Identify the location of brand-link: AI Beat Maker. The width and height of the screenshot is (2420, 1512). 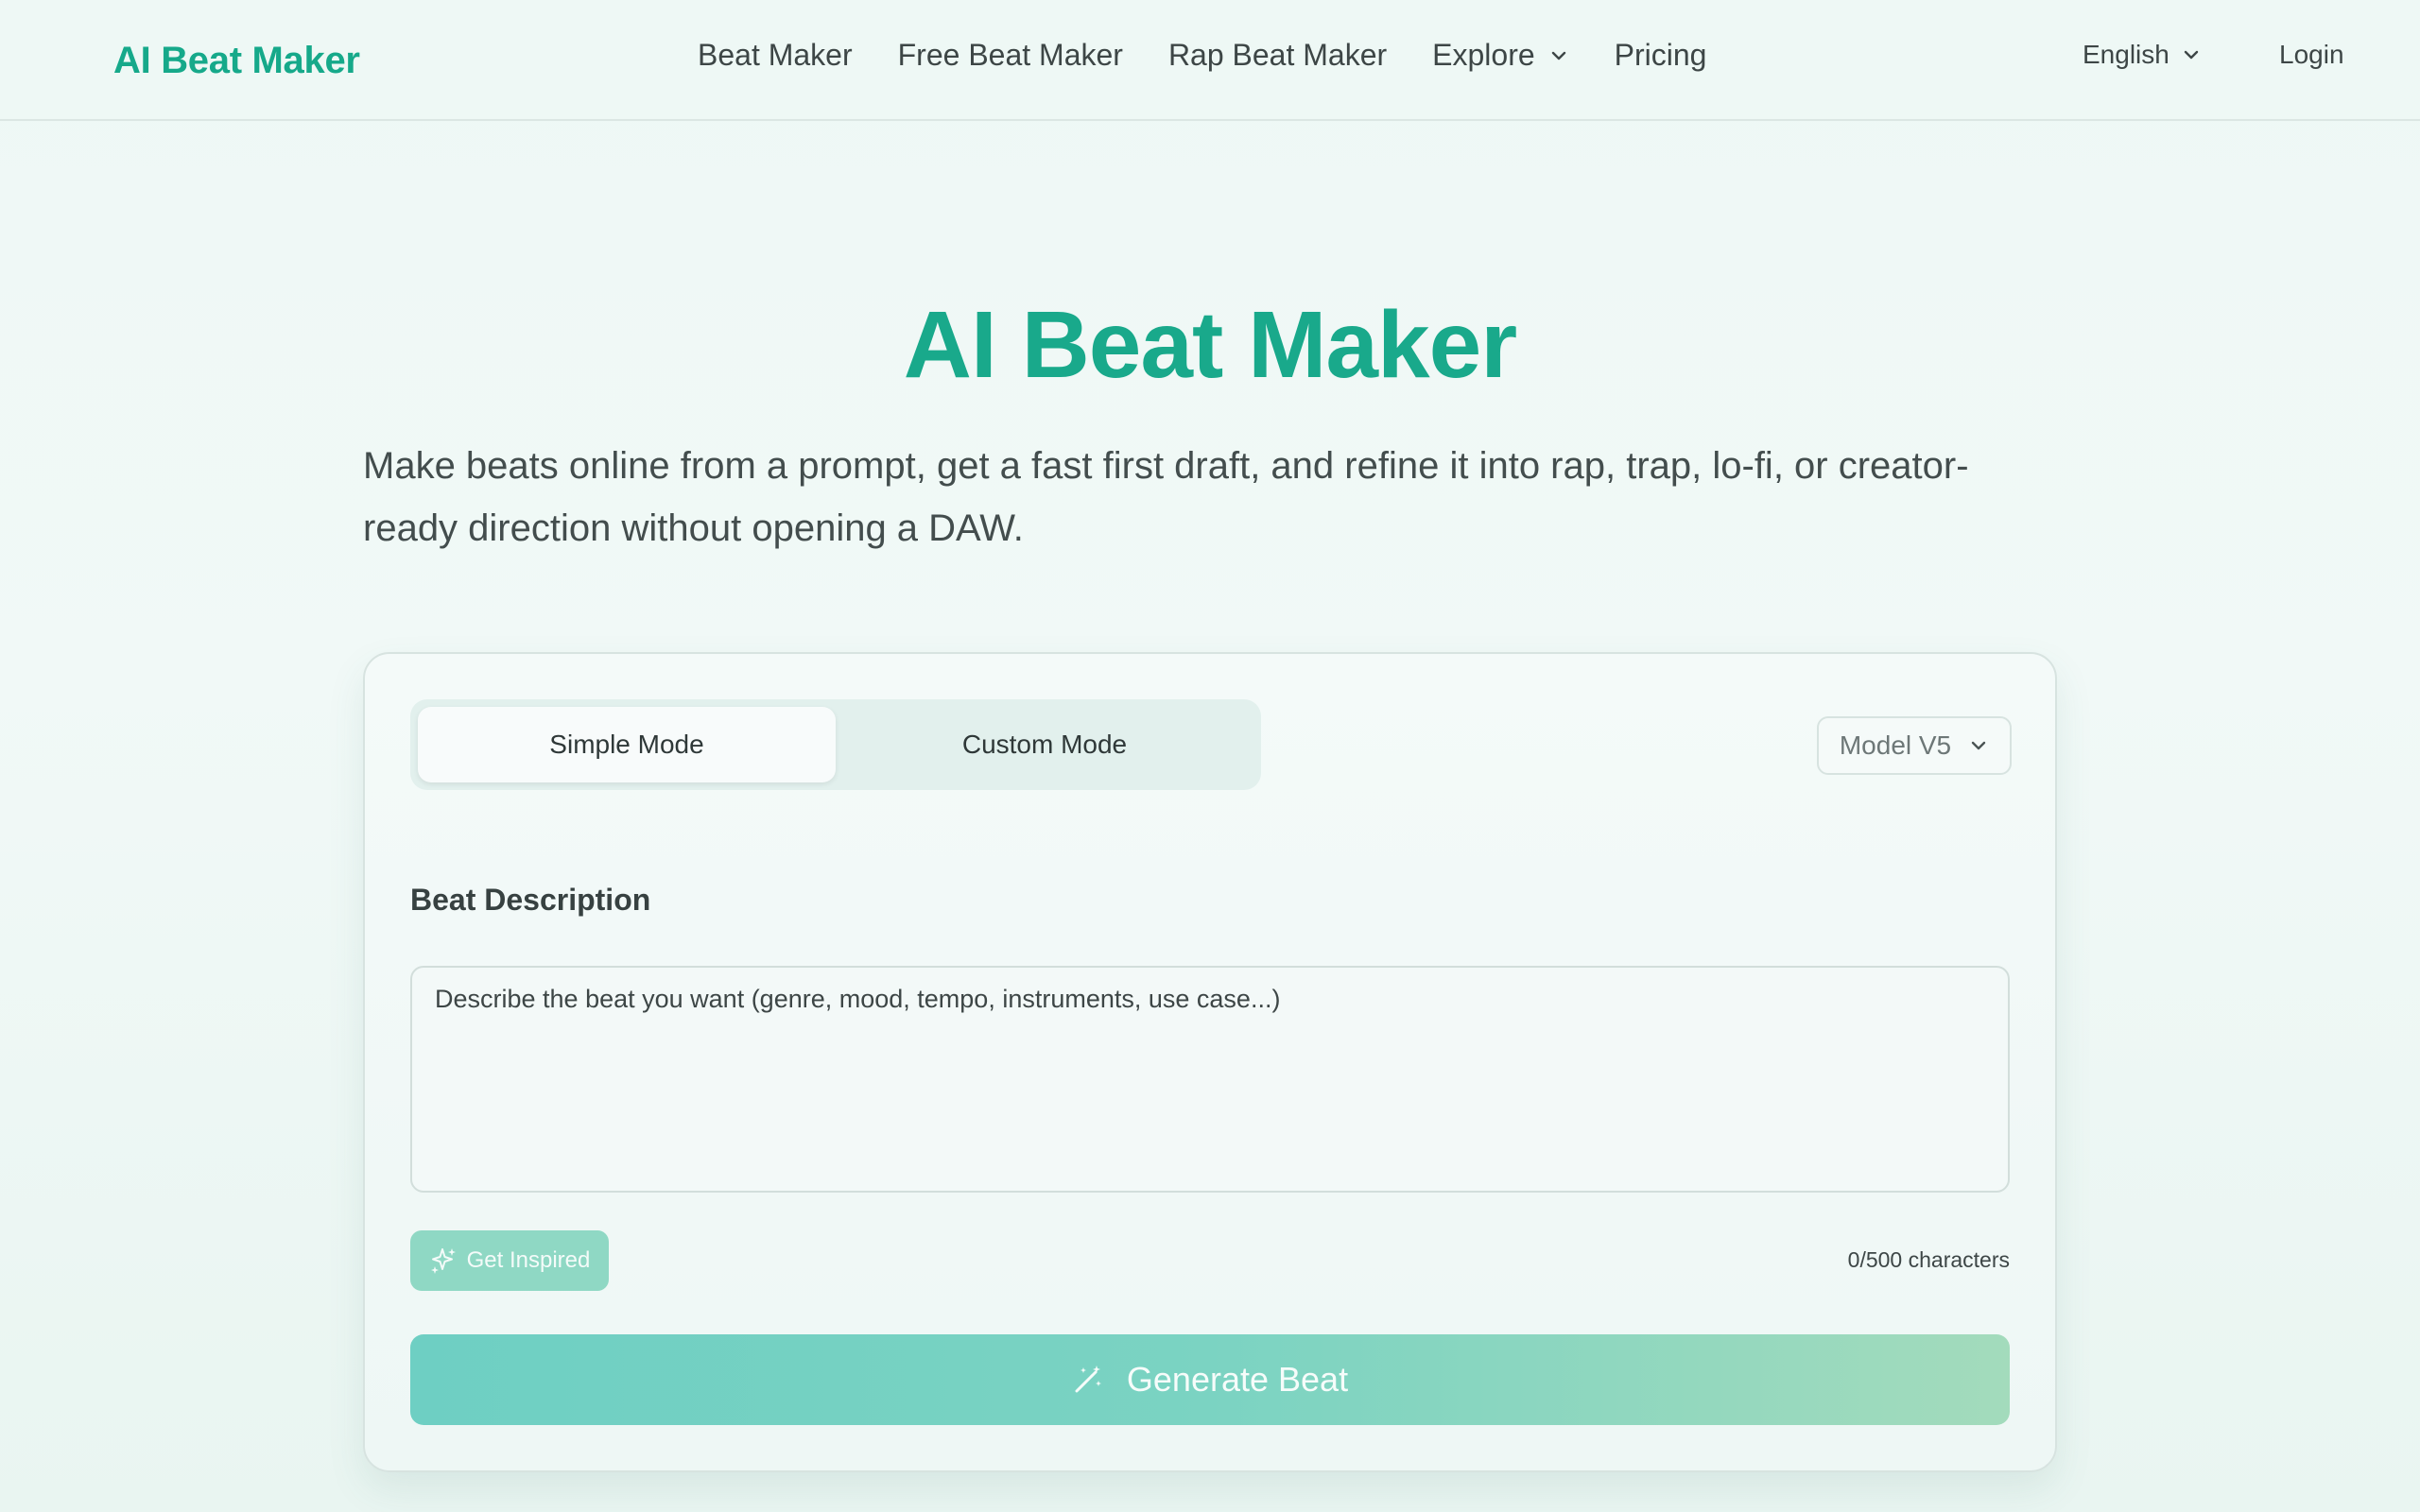
(202, 60).